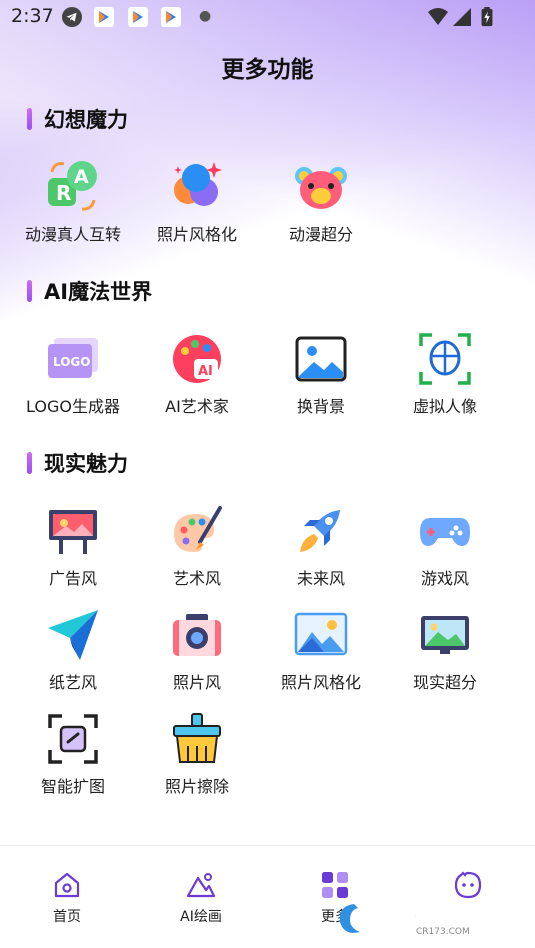  What do you see at coordinates (320, 578) in the screenshot?
I see `feature-label: 未来风` at bounding box center [320, 578].